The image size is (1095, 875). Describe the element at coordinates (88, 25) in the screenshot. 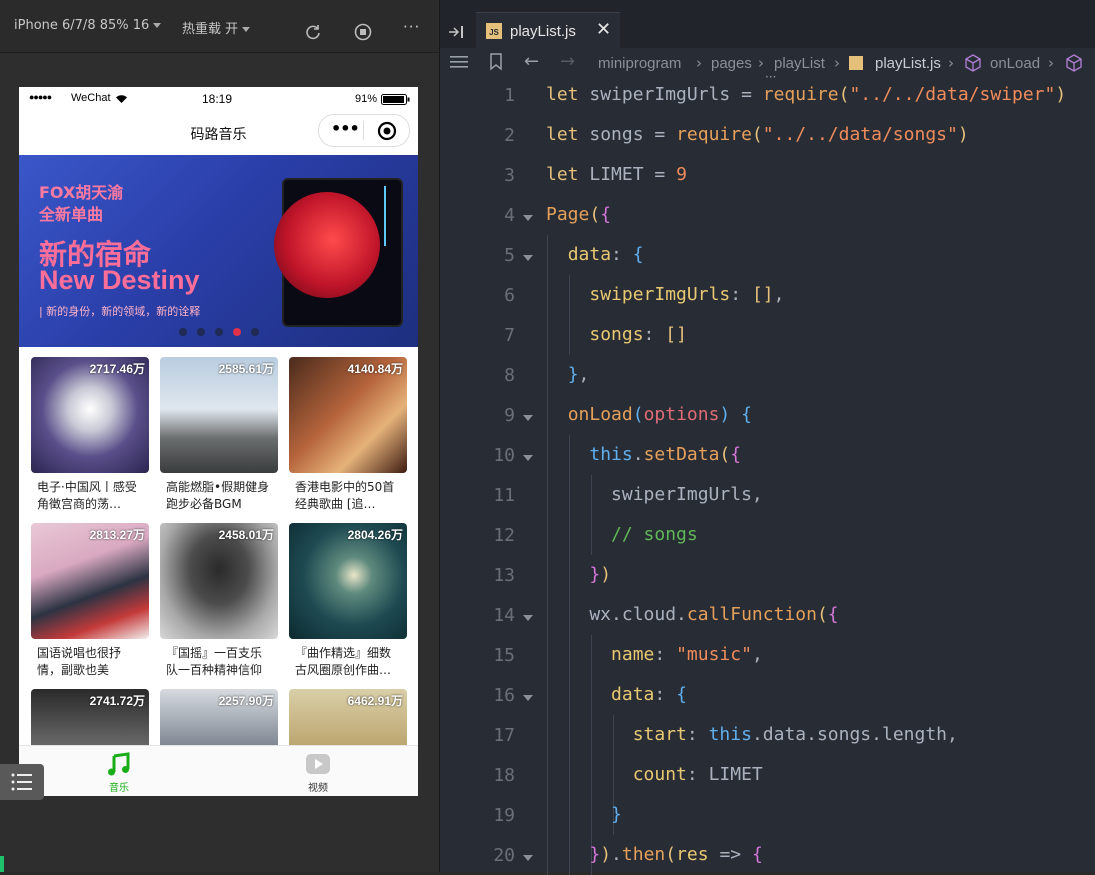

I see `device-selector: iPhone 6/7/8 85% 16` at that location.